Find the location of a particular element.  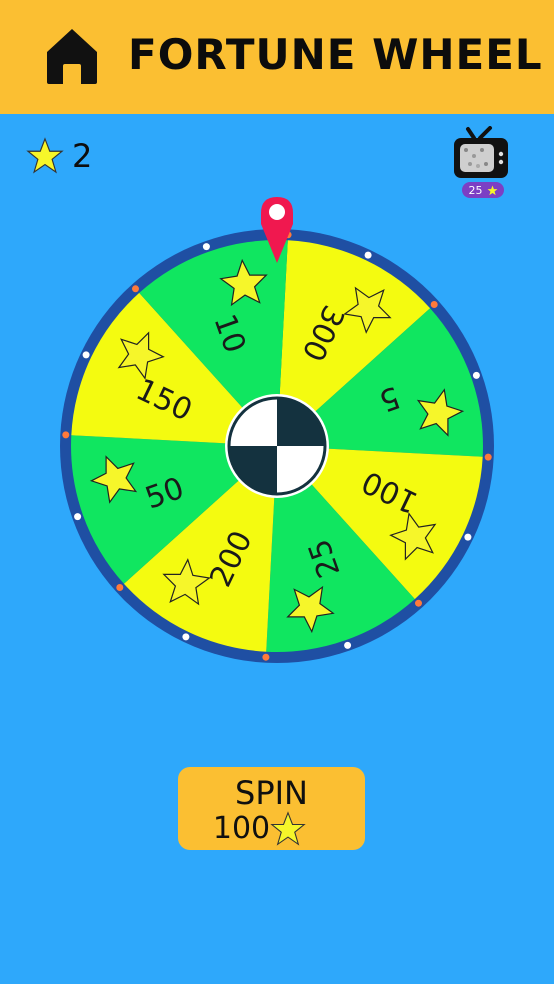

spin-button: SPIN 100 is located at coordinates (271, 808).